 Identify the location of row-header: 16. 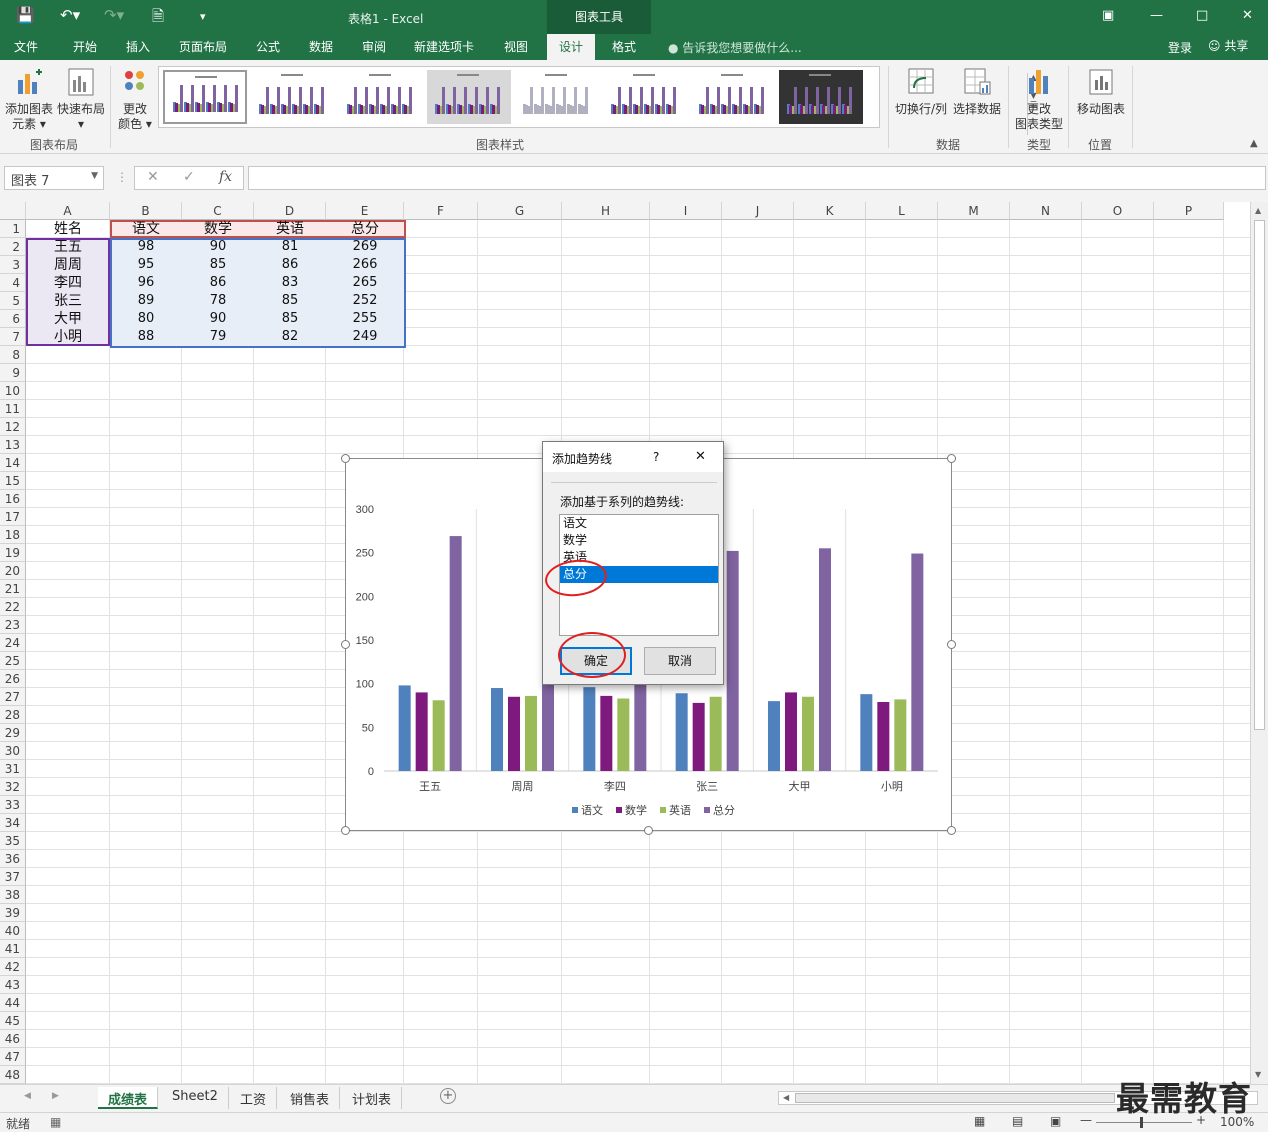
(13, 499).